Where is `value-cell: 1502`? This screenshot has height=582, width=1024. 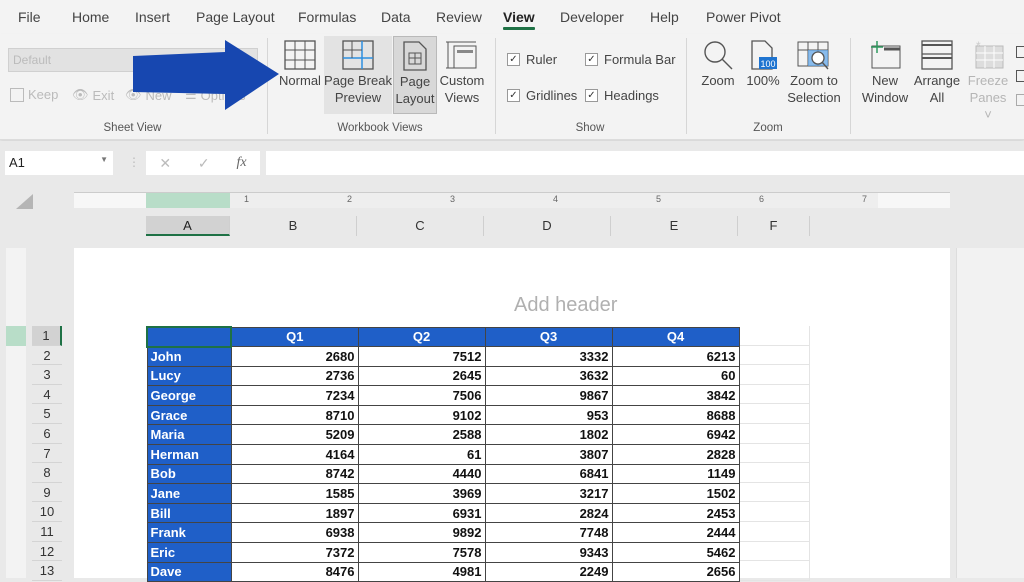
value-cell: 1502 is located at coordinates (675, 493).